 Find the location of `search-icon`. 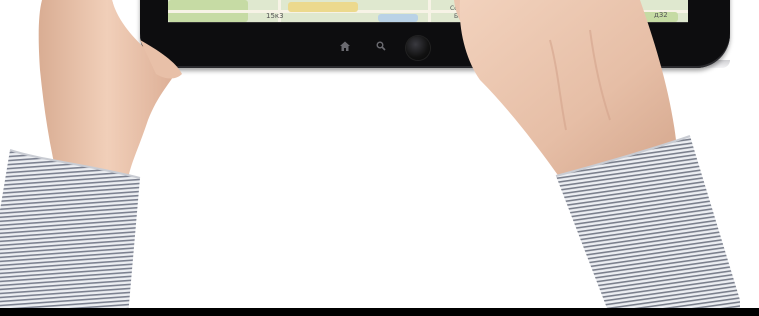

search-icon is located at coordinates (381, 46).